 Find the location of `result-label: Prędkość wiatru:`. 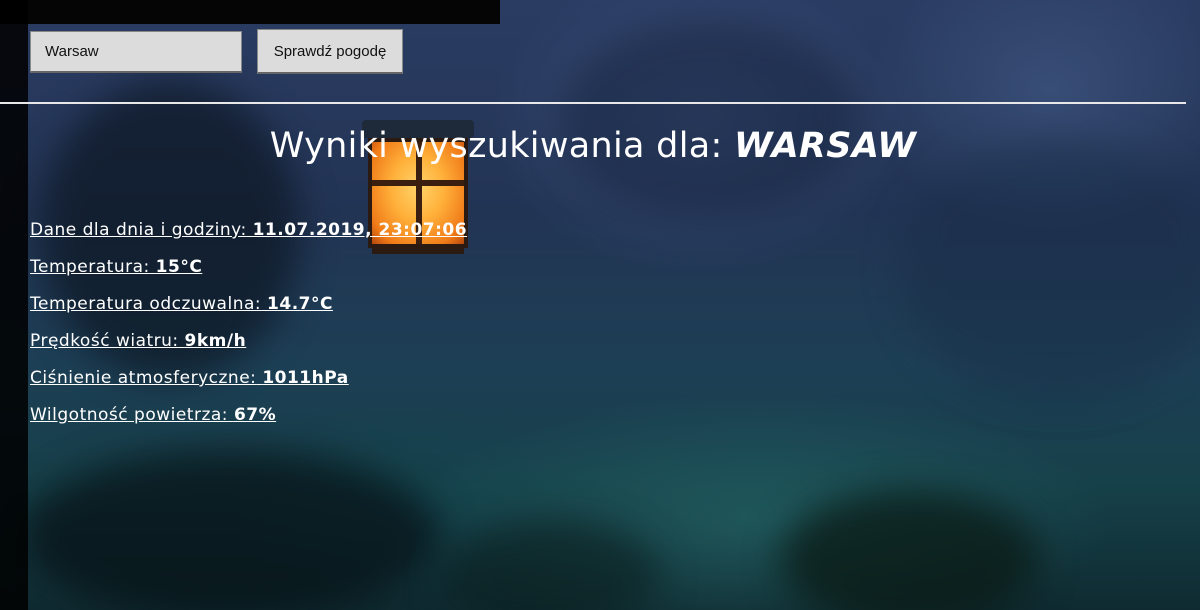

result-label: Prędkość wiatru: is located at coordinates (104, 341).